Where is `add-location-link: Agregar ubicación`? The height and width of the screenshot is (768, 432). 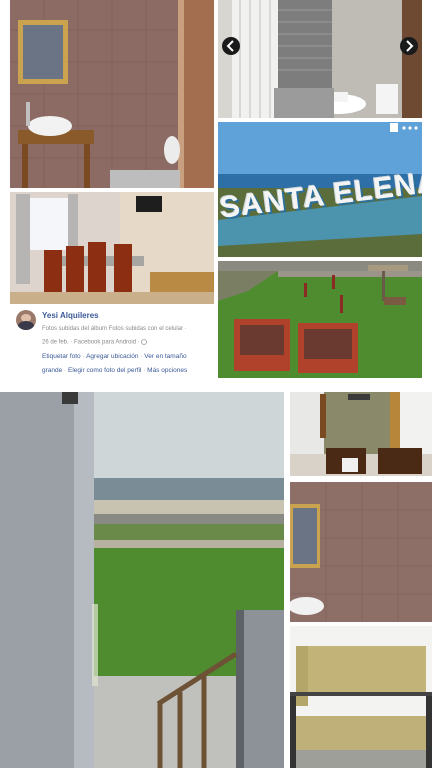 add-location-link: Agregar ubicación is located at coordinates (112, 356).